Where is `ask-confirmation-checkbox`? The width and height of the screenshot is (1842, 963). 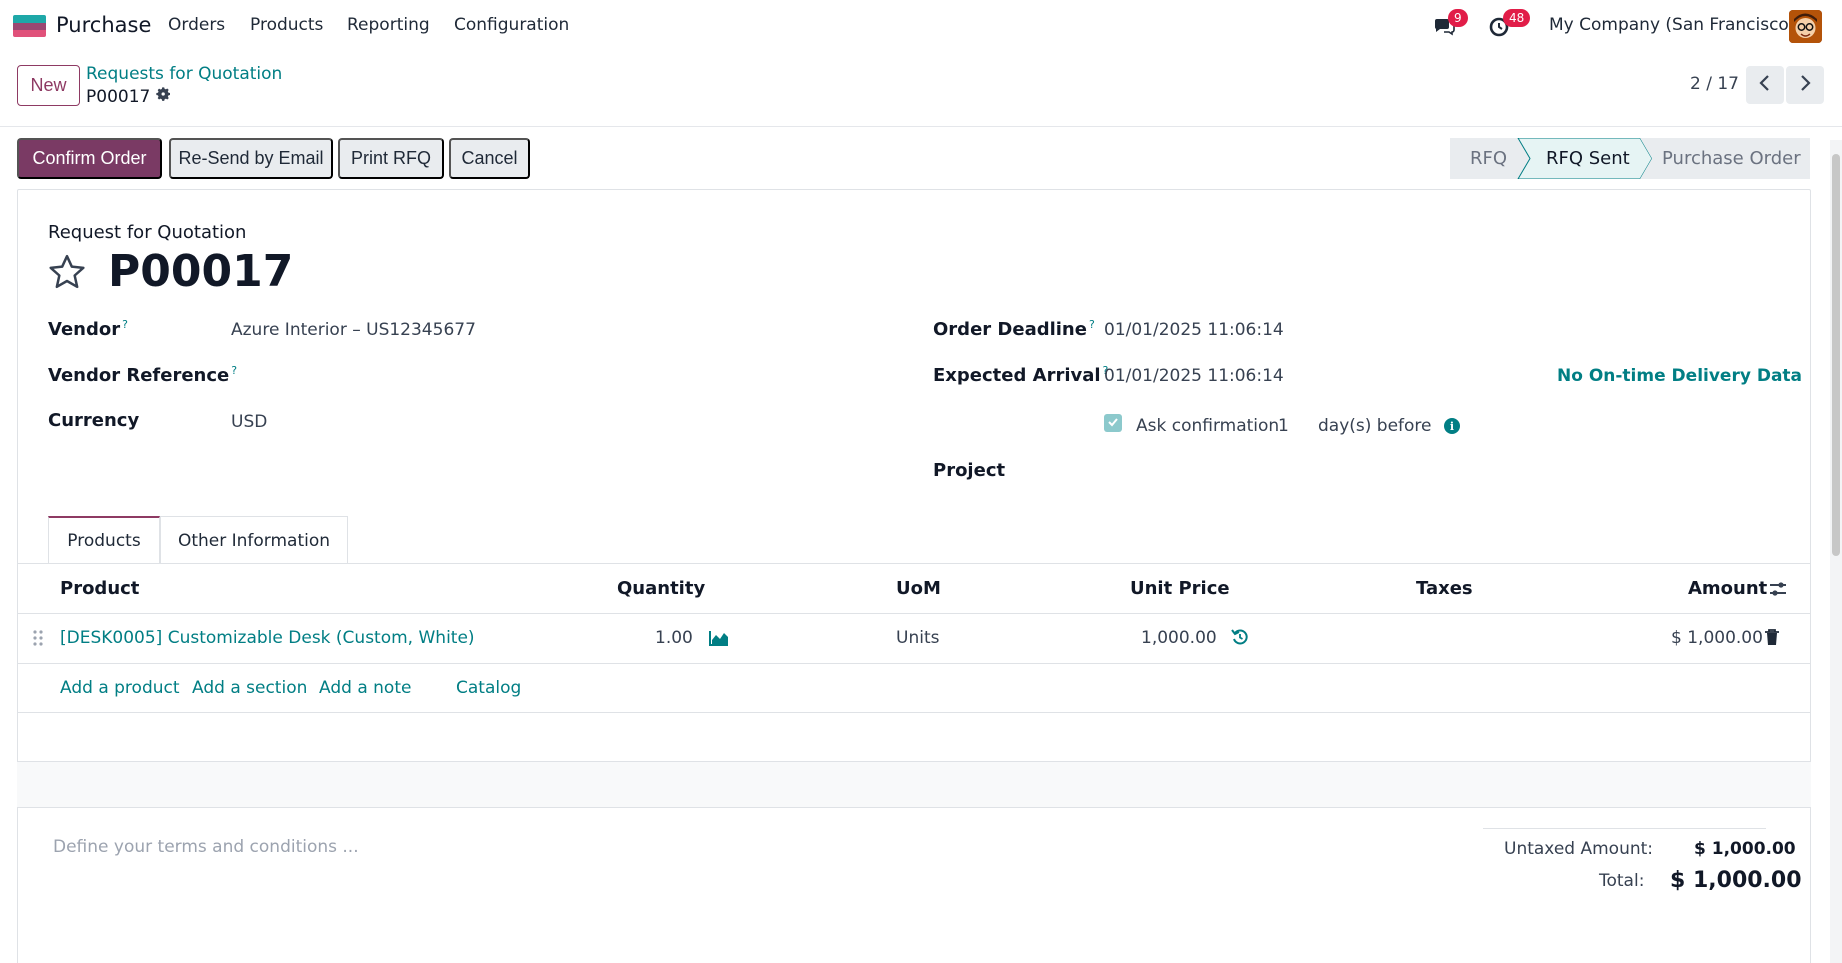 ask-confirmation-checkbox is located at coordinates (1113, 423).